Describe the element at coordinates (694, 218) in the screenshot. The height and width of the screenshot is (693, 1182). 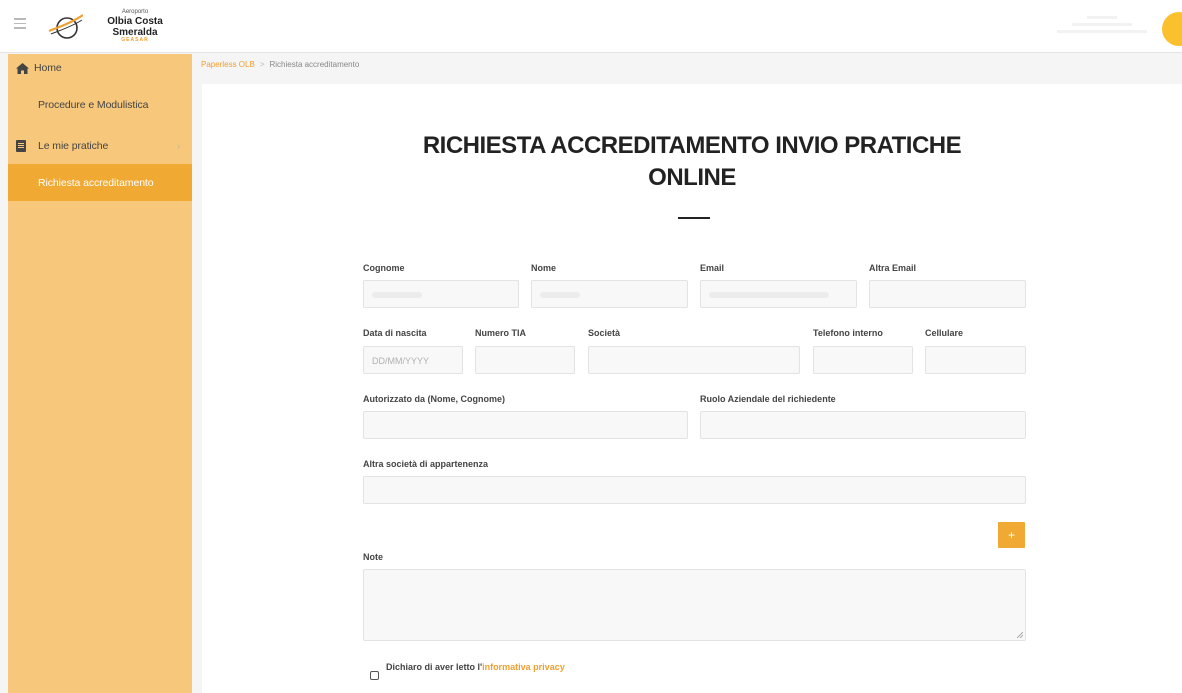
I see `title-divider` at that location.